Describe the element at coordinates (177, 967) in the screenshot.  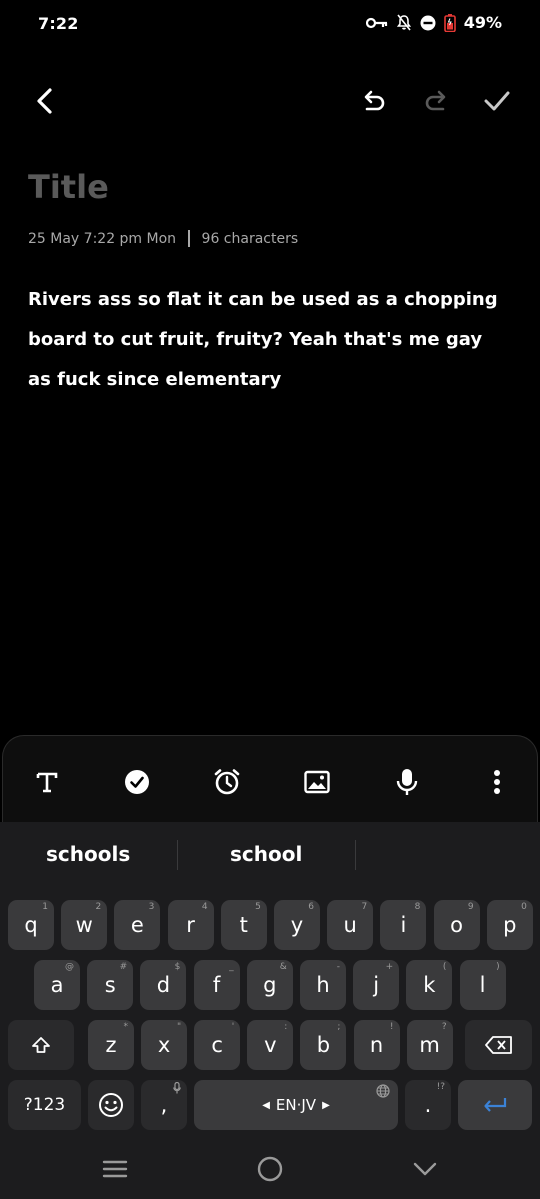
I see `key-hint: $` at that location.